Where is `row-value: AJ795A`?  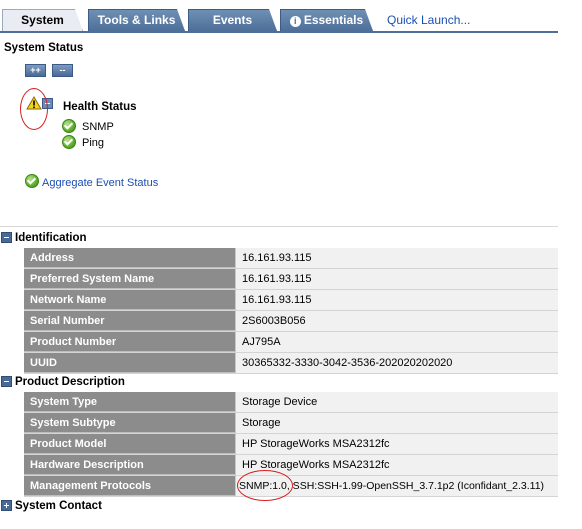 row-value: AJ795A is located at coordinates (396, 342).